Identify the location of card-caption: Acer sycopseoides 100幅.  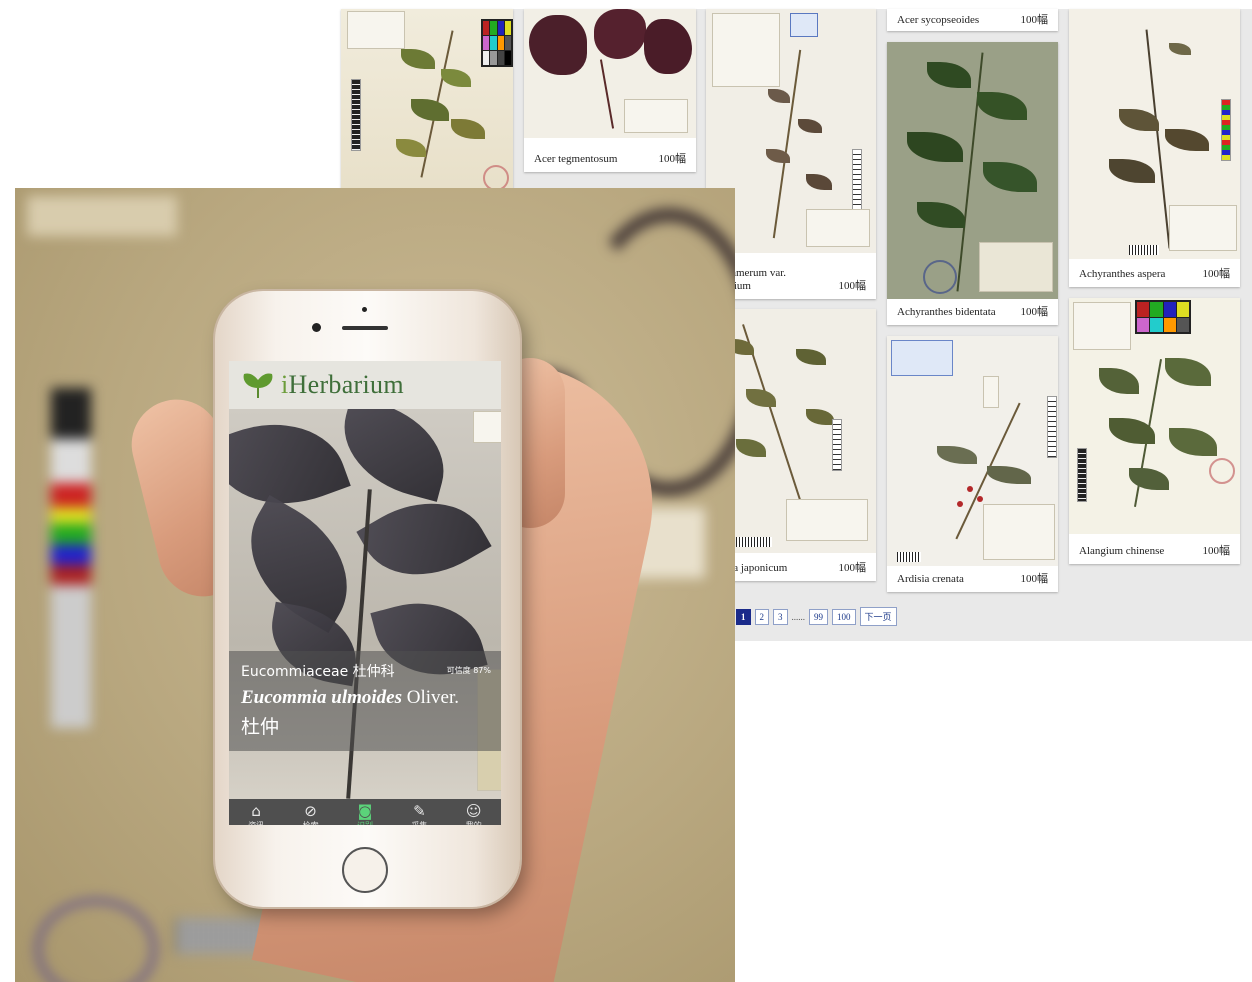
(972, 19).